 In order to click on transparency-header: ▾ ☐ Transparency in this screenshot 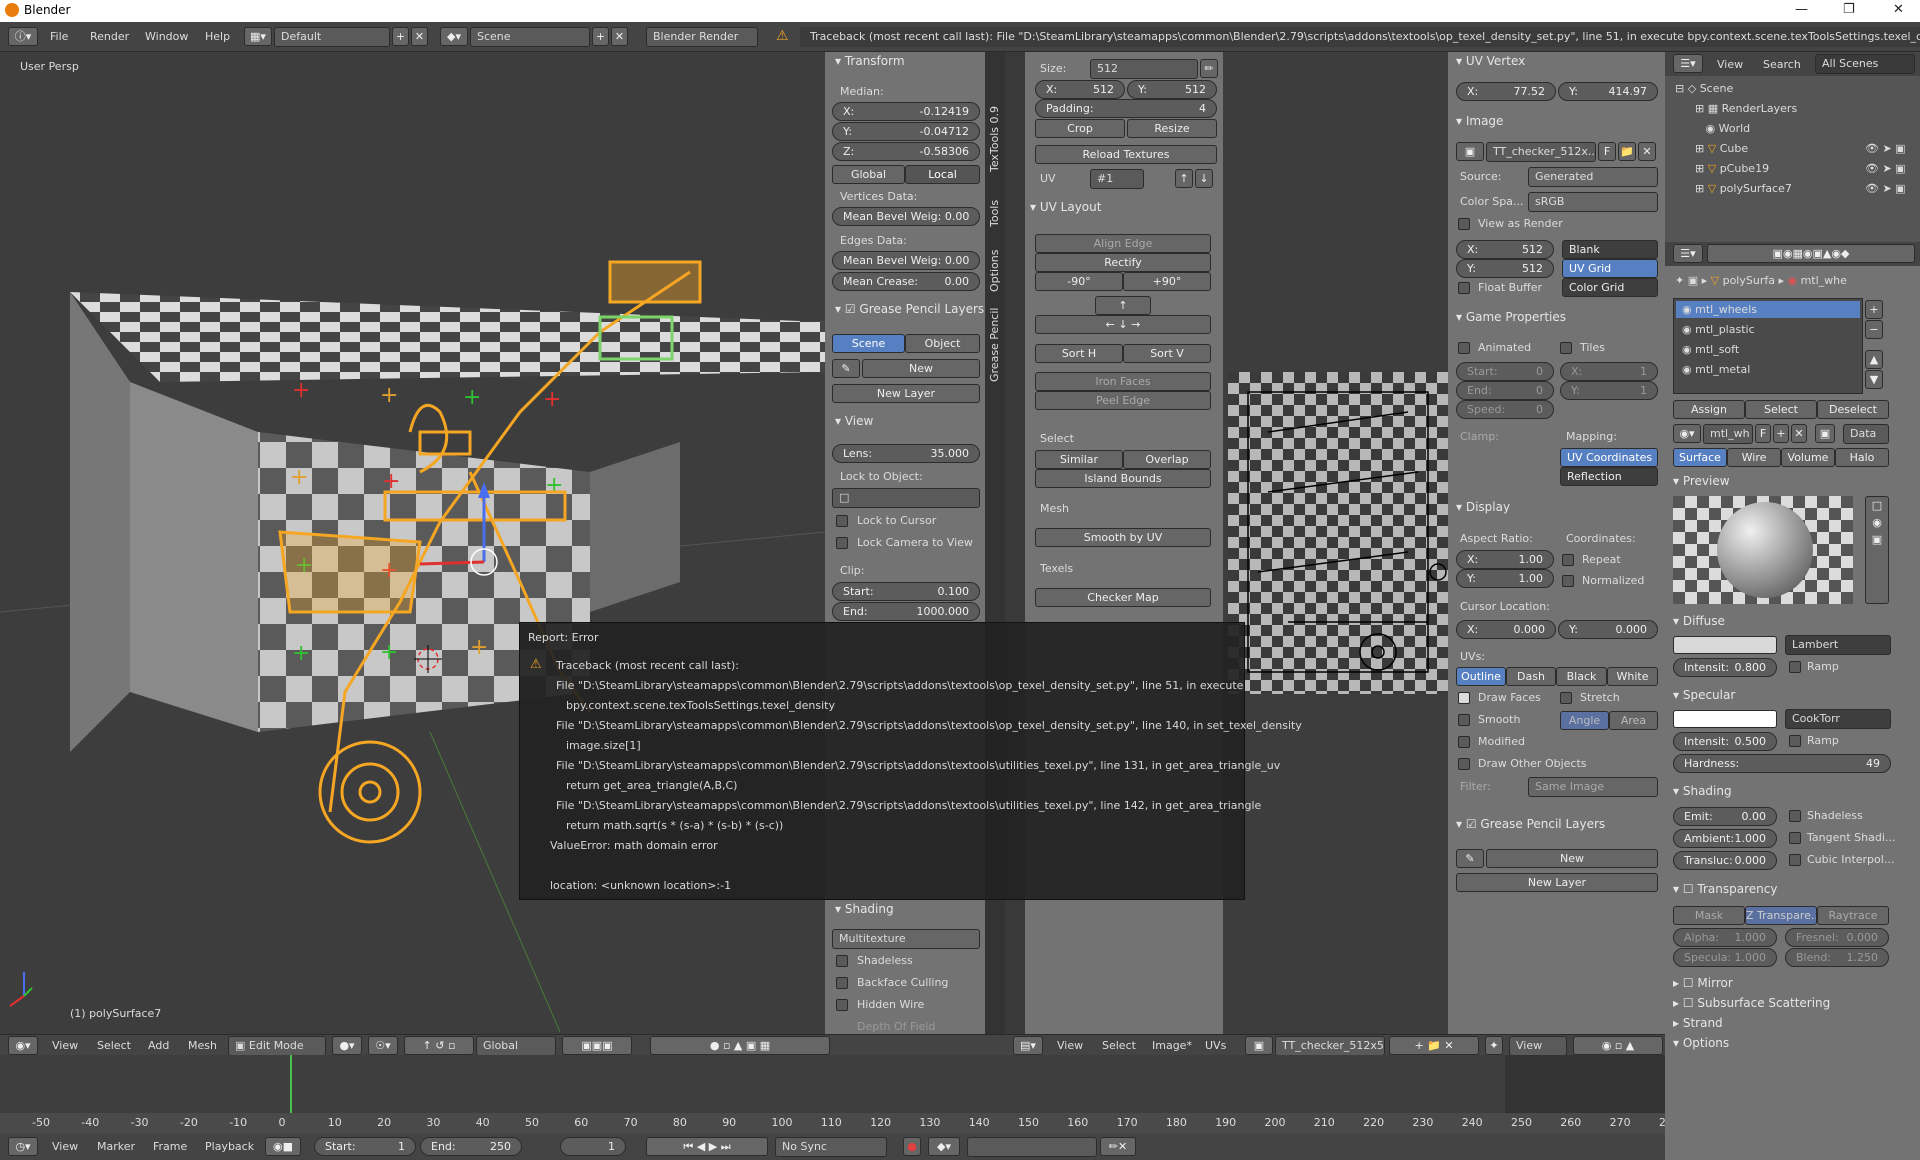, I will do `click(1725, 889)`.